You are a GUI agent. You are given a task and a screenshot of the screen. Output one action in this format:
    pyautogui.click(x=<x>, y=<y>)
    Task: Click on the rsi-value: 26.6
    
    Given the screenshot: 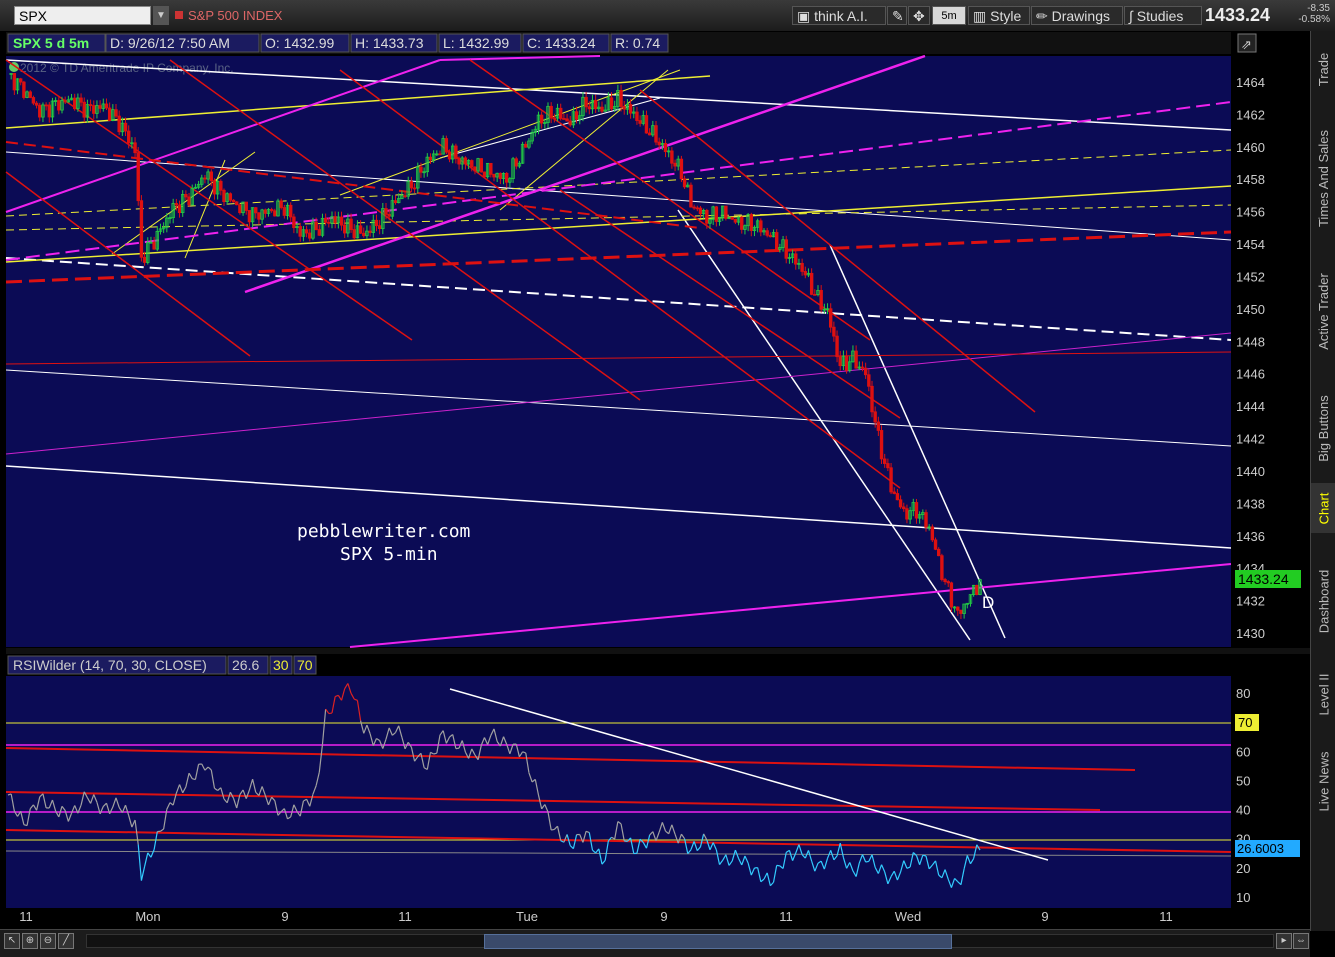 What is the action you would take?
    pyautogui.click(x=245, y=665)
    